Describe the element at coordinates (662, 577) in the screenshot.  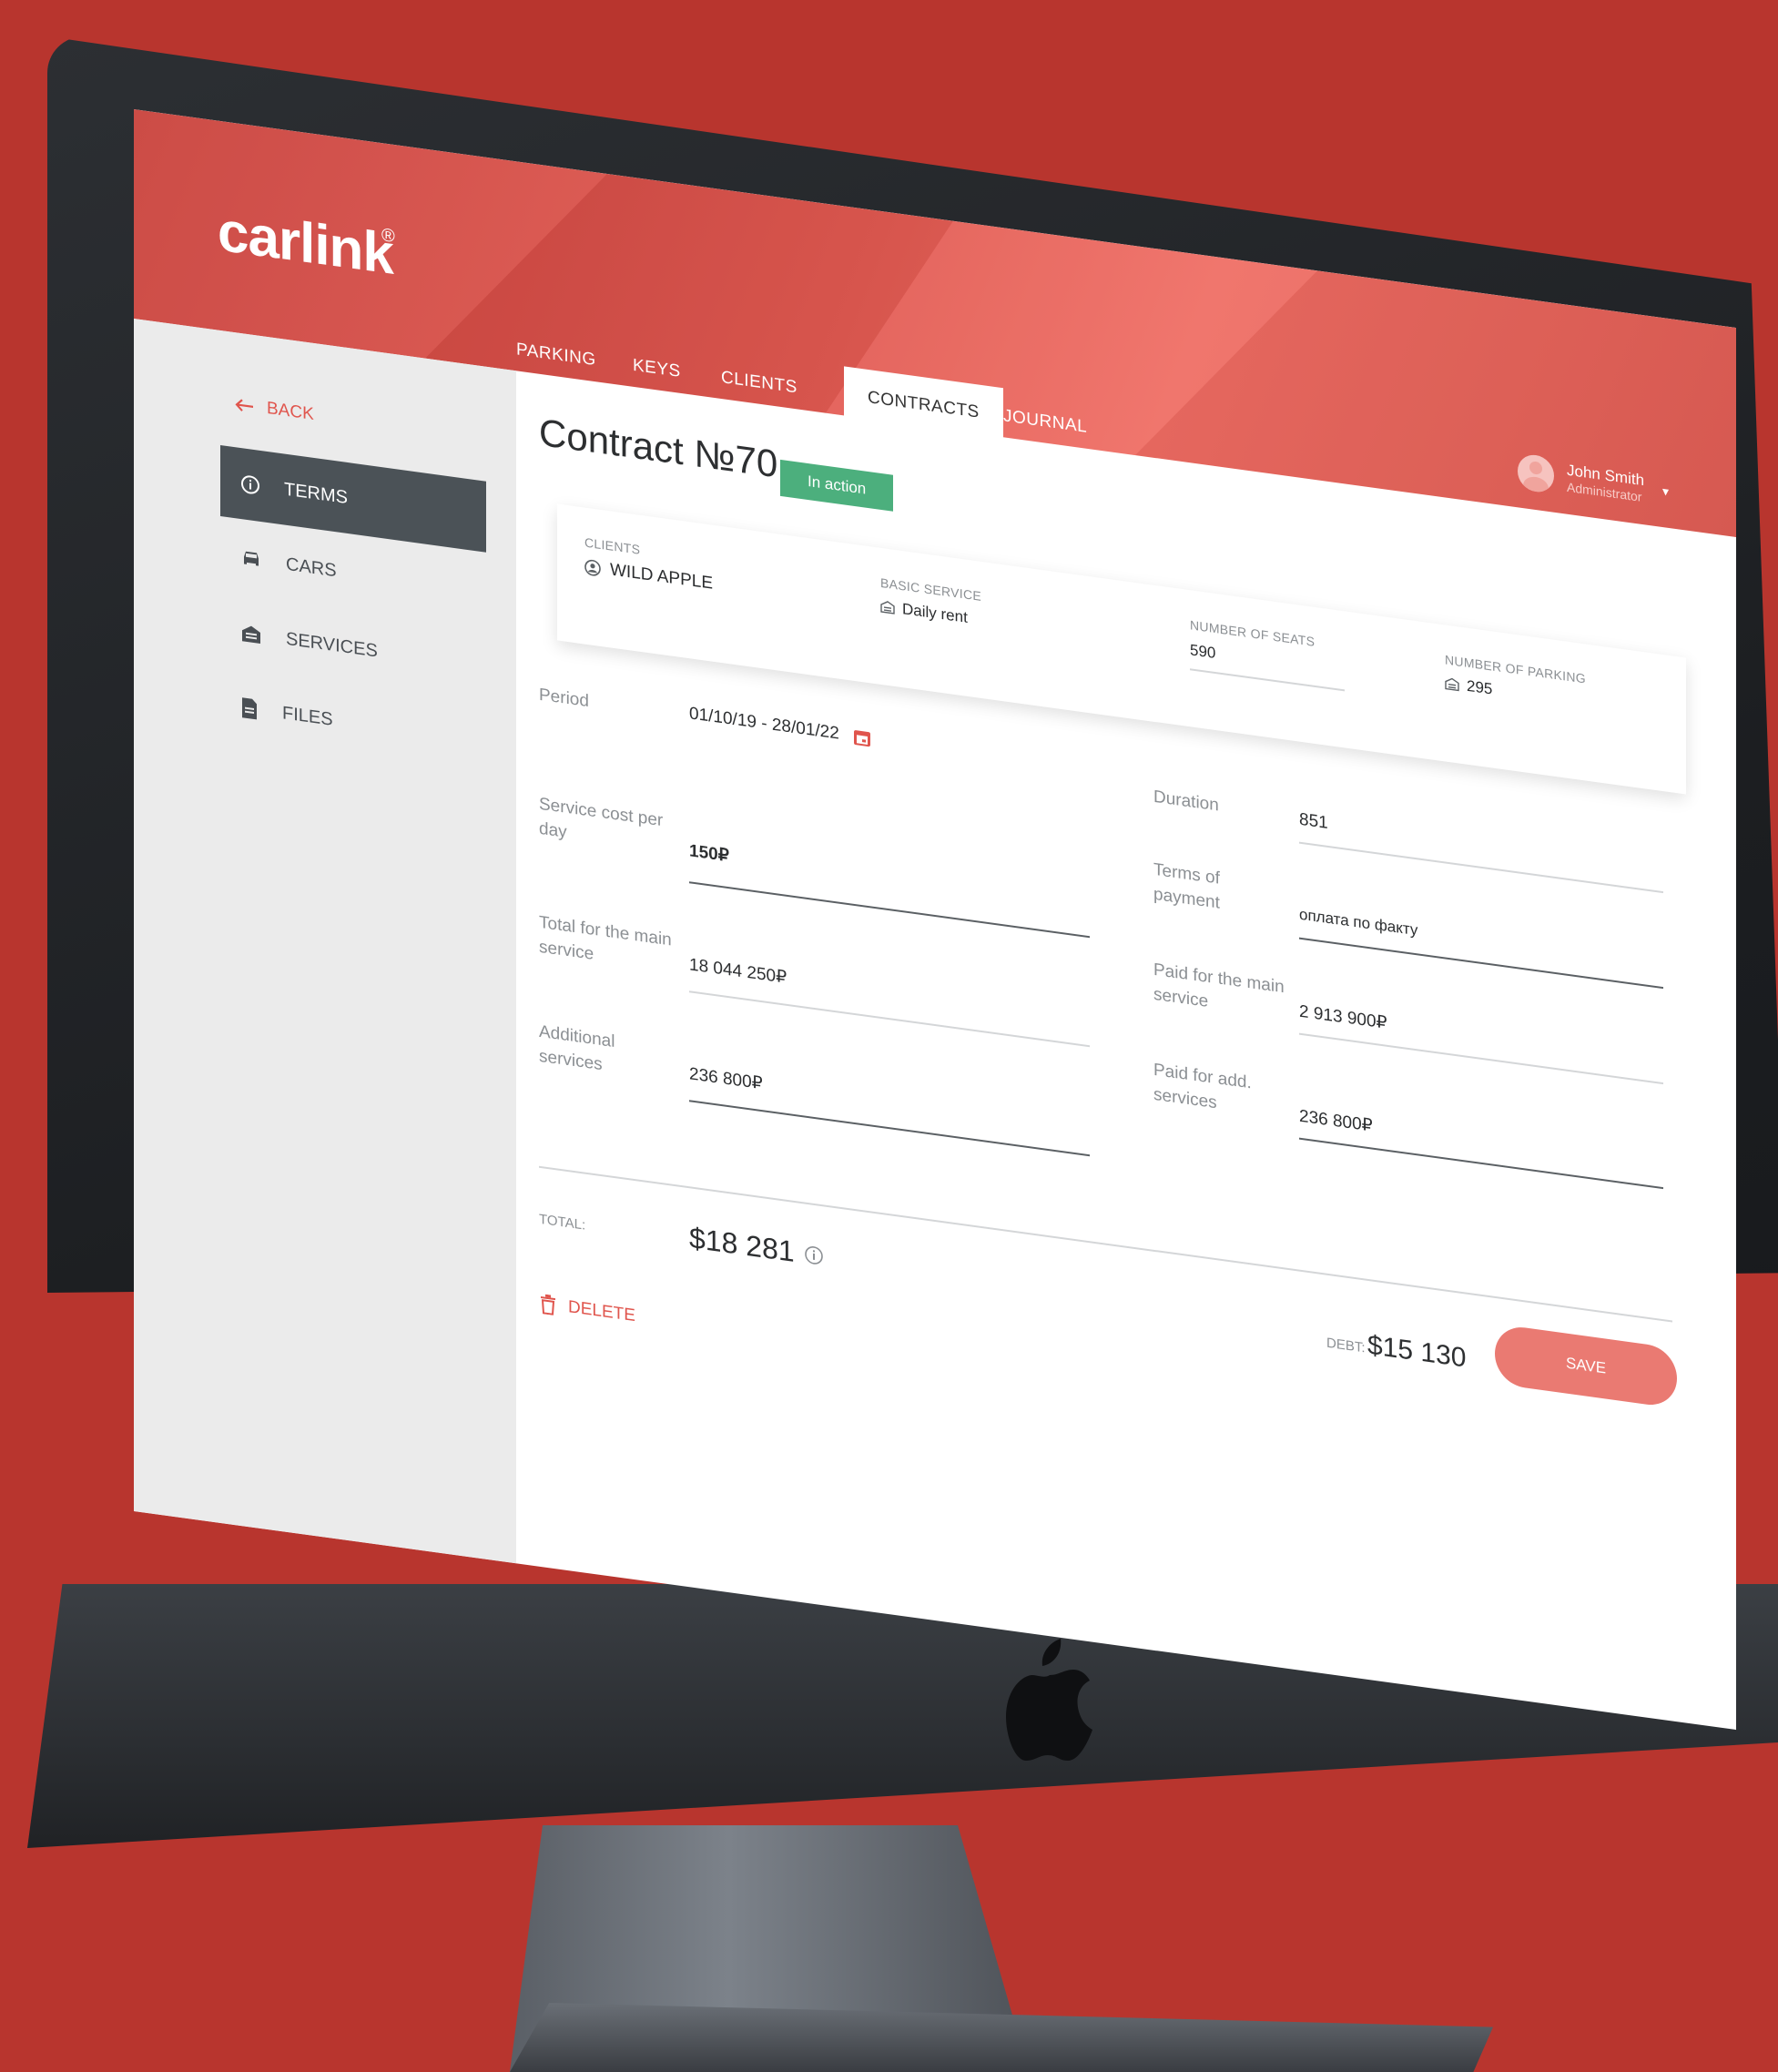
I see `clients-value: WILD APPLE` at that location.